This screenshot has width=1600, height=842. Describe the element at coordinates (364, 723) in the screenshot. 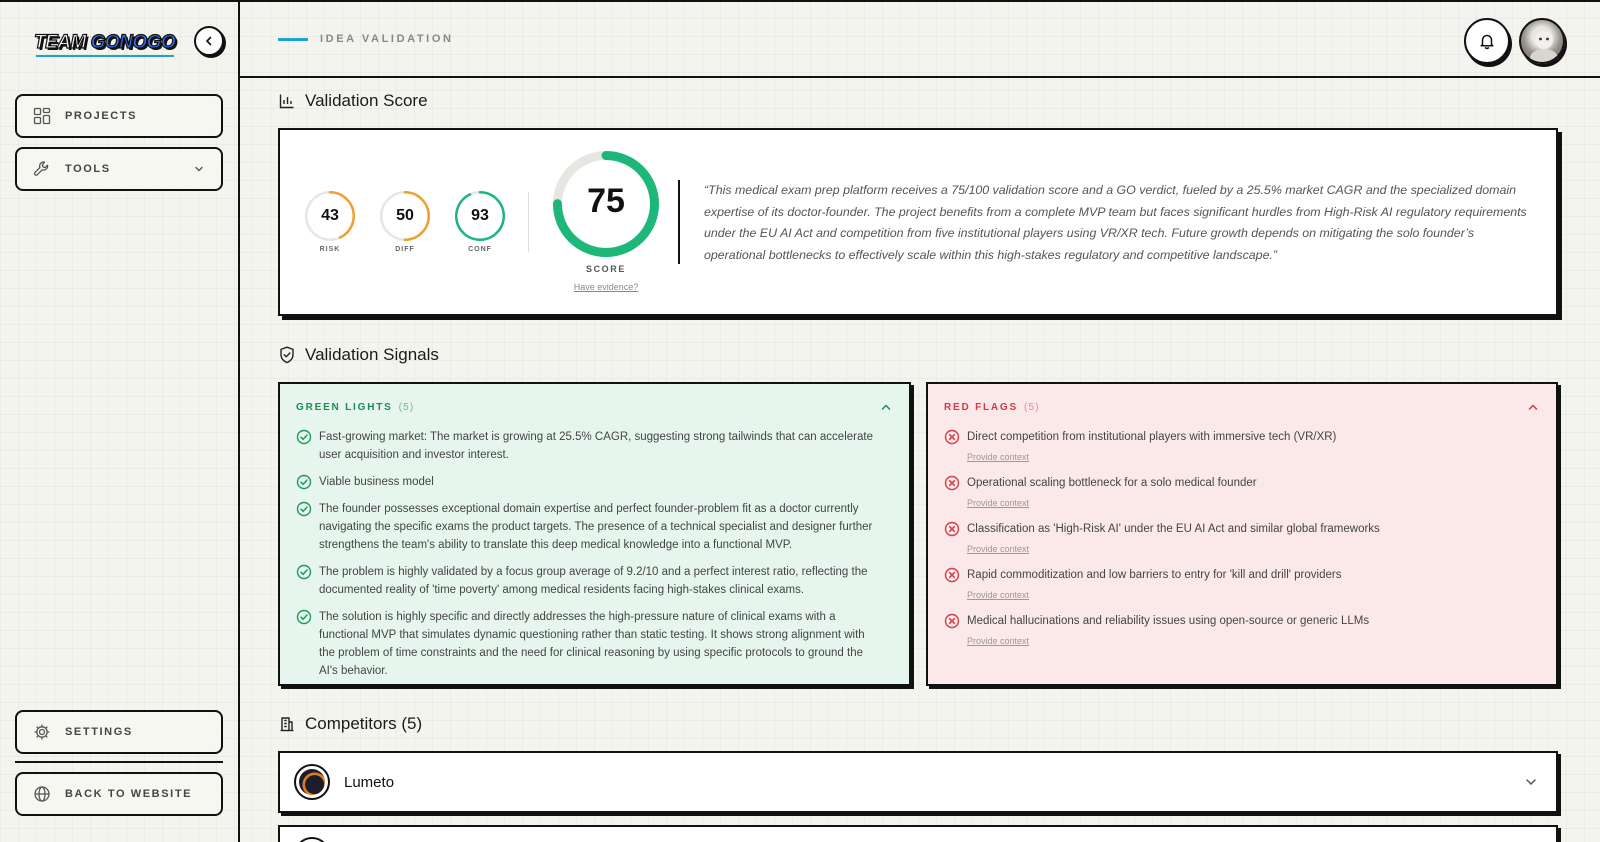

I see `competitors-title: Competitors (5)` at that location.